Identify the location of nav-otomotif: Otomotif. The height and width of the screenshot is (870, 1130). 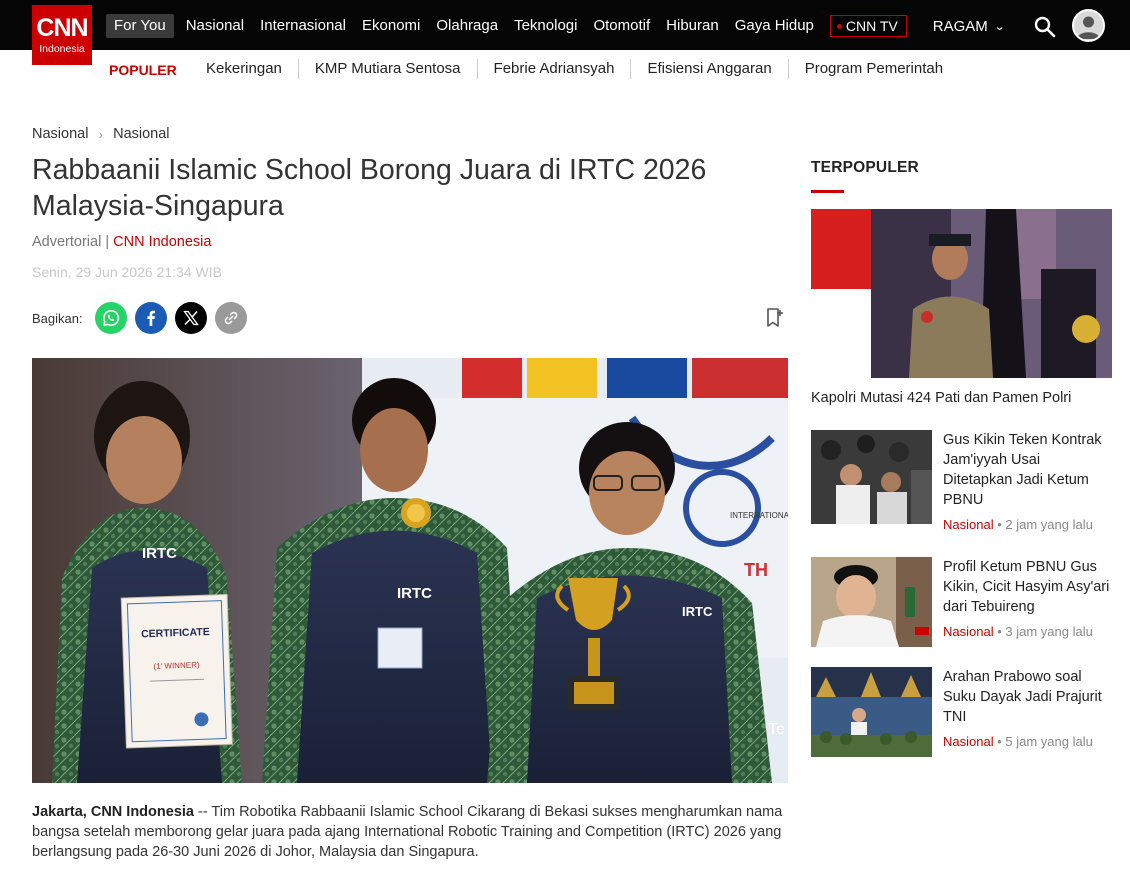
(621, 26).